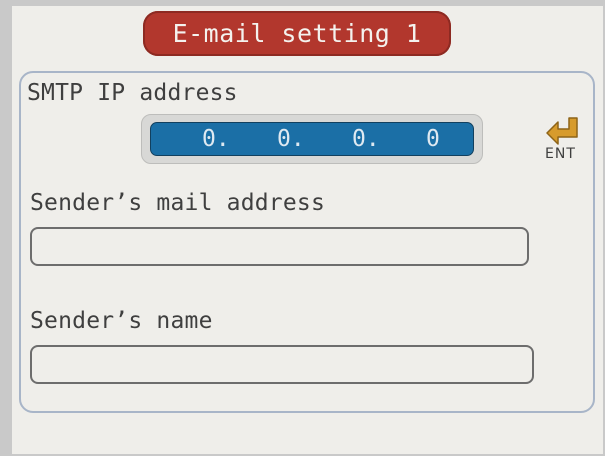  I want to click on ip-octet-3: 0., so click(366, 139).